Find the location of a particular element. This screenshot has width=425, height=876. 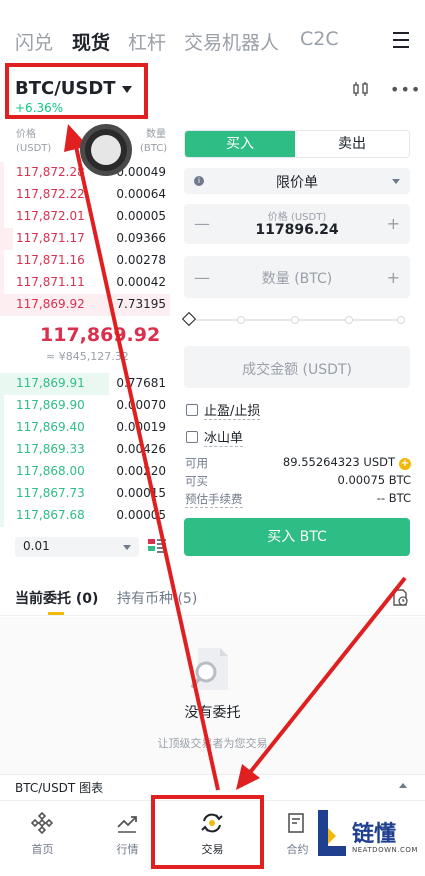

order-type-select: i 限价单 is located at coordinates (297, 181).